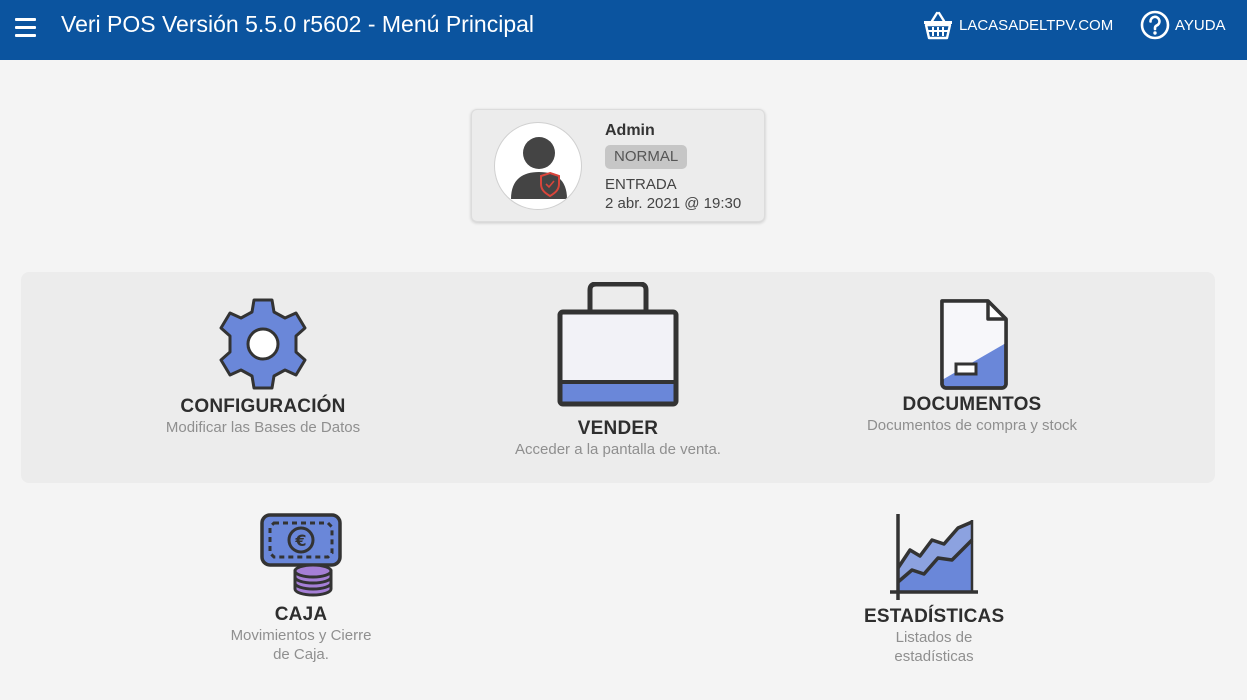 Image resolution: width=1247 pixels, height=700 pixels. What do you see at coordinates (618, 428) in the screenshot?
I see `vender-title: VENDER` at bounding box center [618, 428].